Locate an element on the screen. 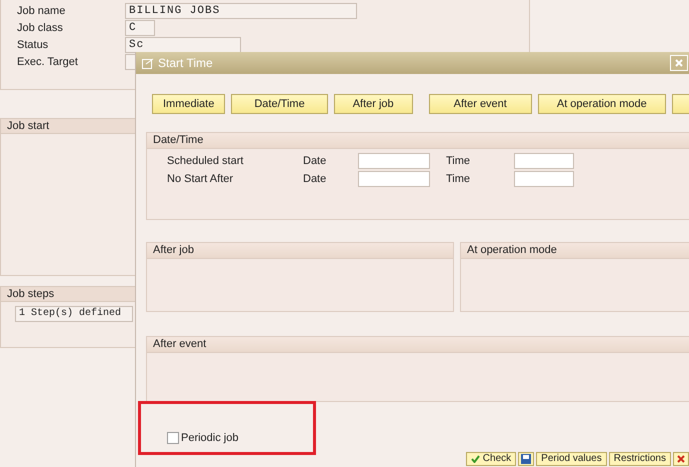  section-header: Job start is located at coordinates (69, 126).